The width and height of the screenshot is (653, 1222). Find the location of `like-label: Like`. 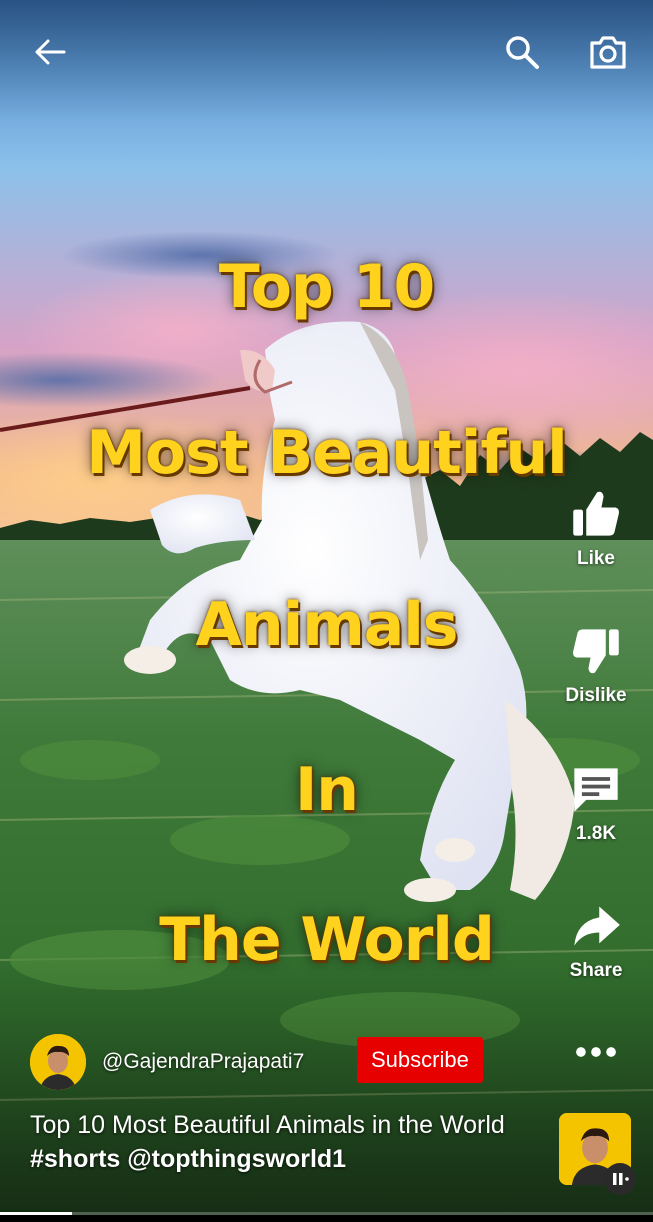

like-label: Like is located at coordinates (596, 558).